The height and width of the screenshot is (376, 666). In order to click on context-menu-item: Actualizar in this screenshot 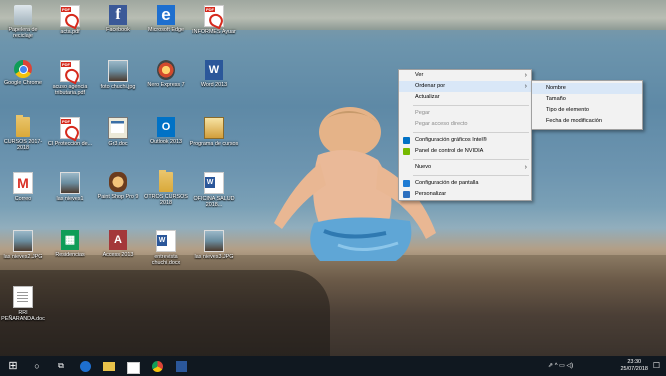, I will do `click(465, 97)`.